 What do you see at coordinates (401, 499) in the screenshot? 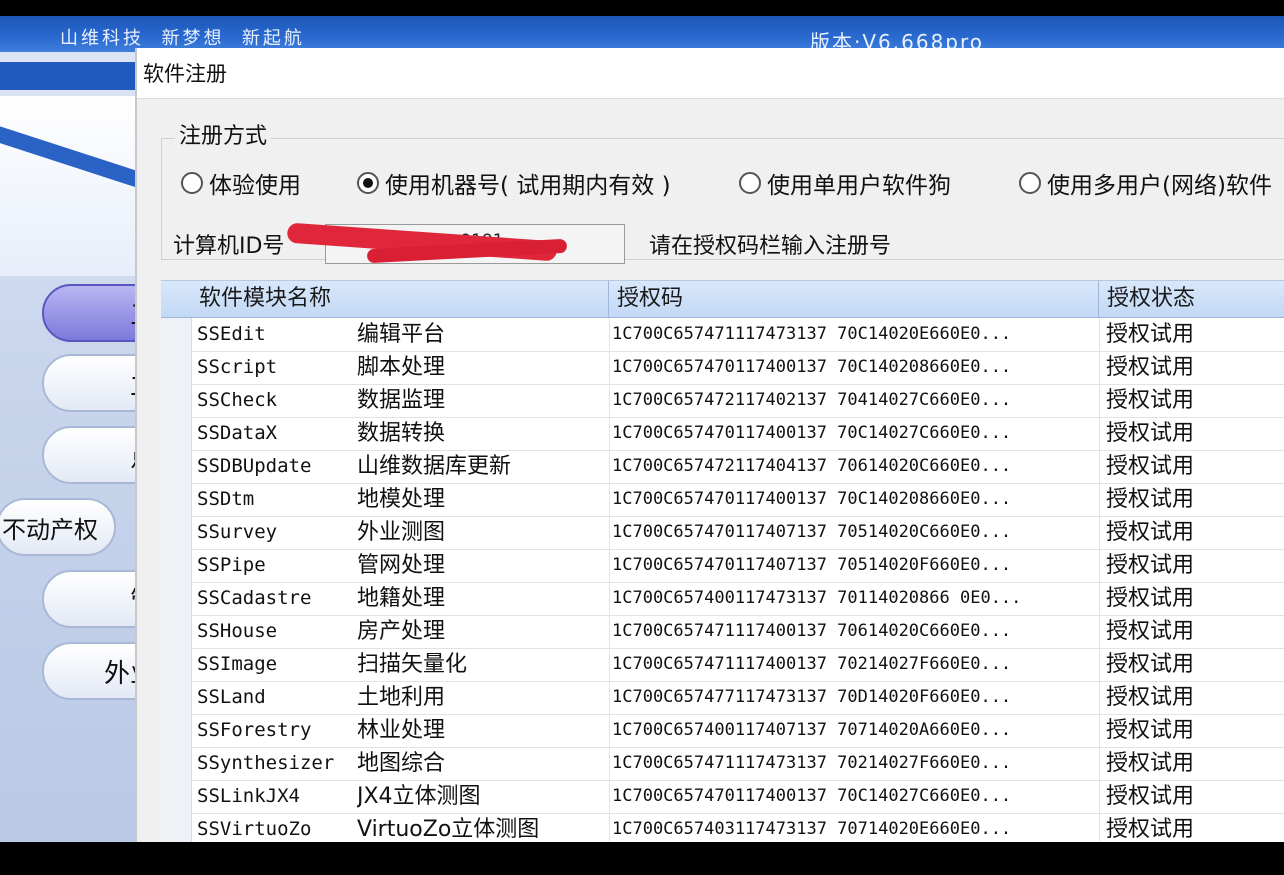
I see `module-name-cell: 地模处理` at bounding box center [401, 499].